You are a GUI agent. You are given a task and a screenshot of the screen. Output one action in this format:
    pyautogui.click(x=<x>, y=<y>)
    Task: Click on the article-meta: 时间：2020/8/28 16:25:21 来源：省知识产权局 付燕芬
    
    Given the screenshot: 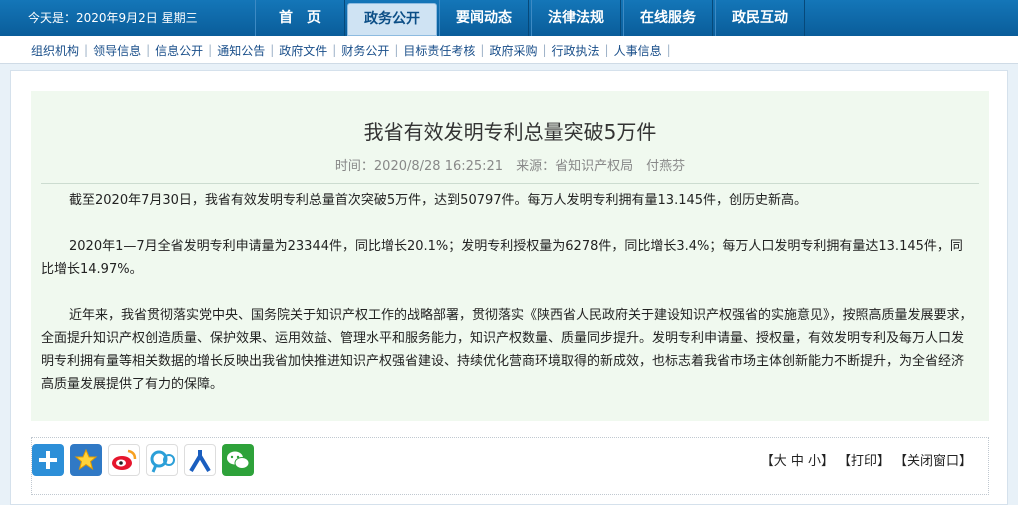 What is the action you would take?
    pyautogui.click(x=510, y=166)
    